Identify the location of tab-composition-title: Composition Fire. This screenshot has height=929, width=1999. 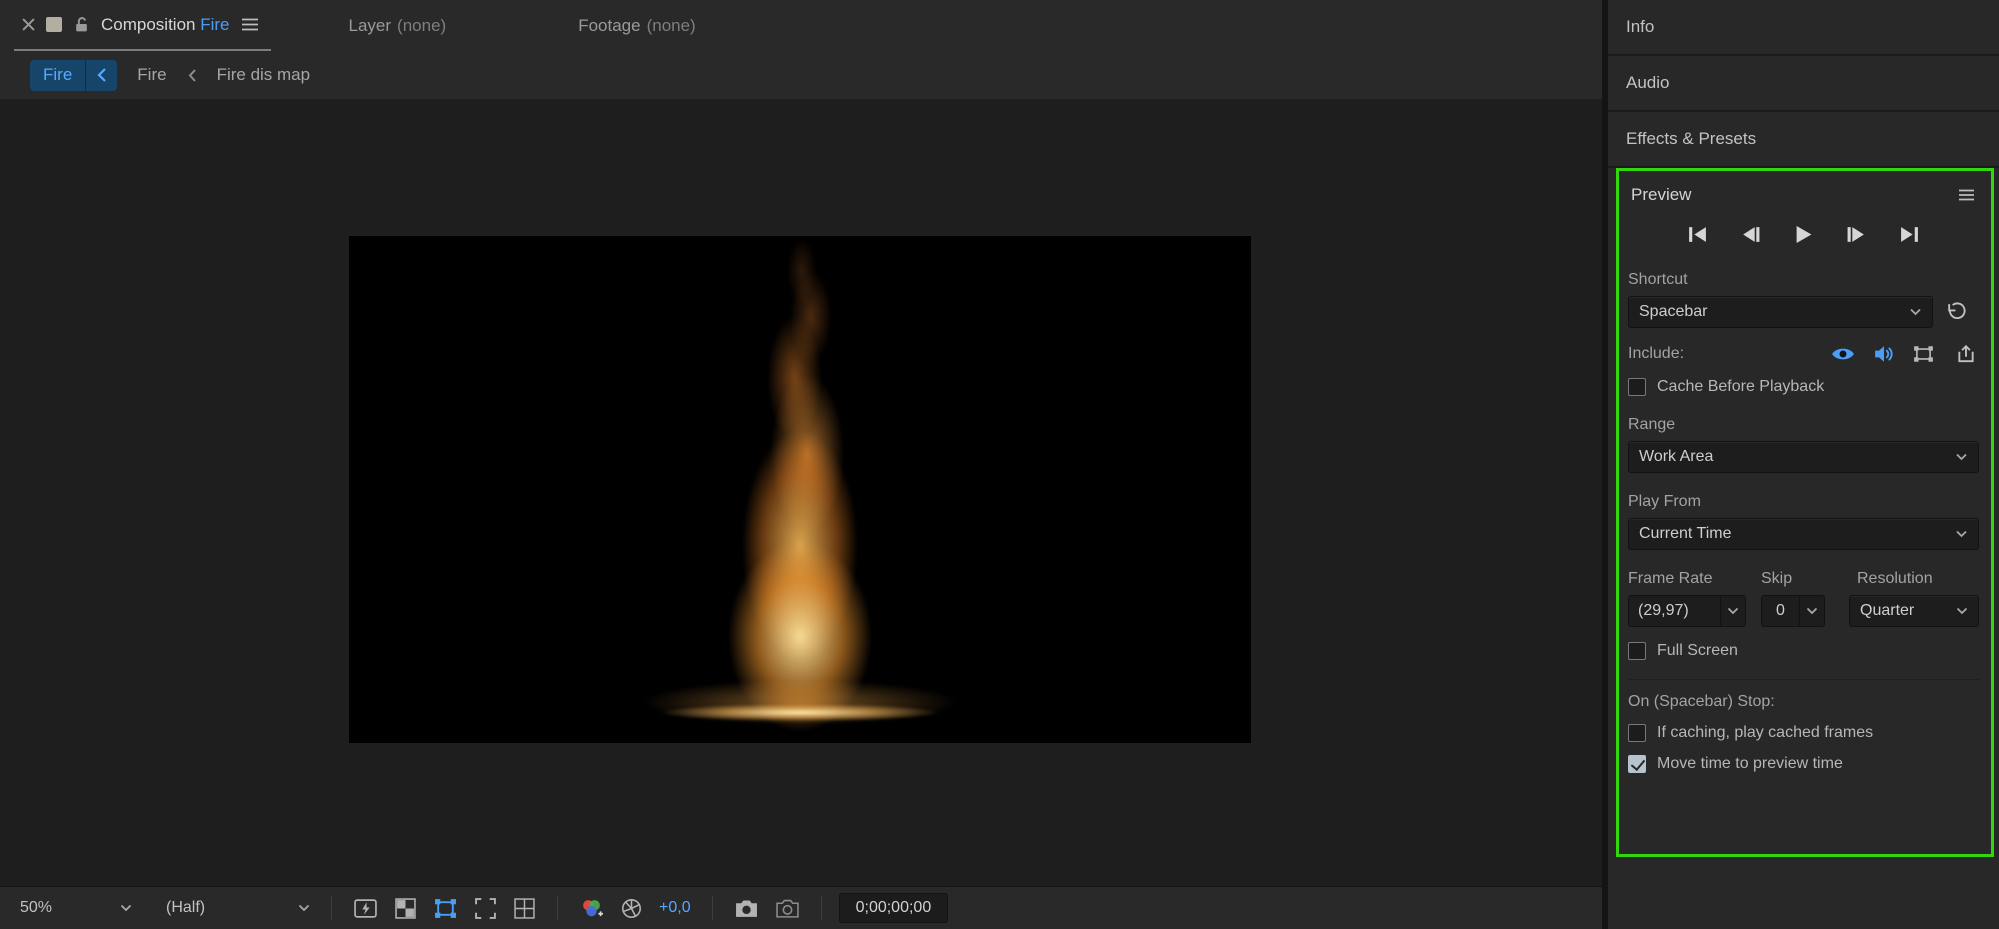
(165, 25).